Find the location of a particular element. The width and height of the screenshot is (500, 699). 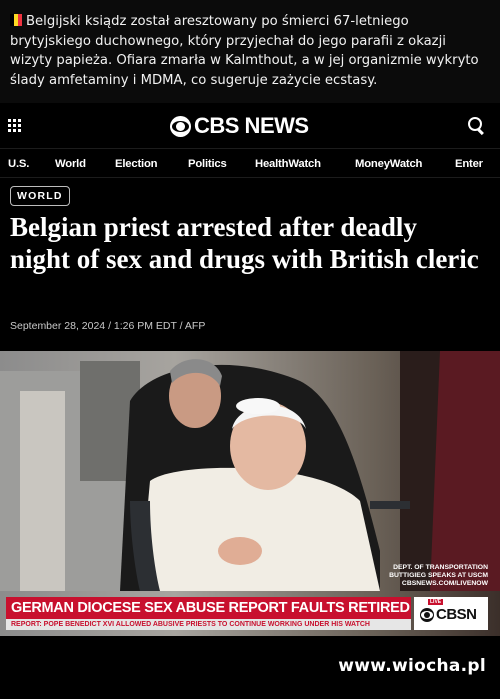

section-badge: WORLD is located at coordinates (40, 196).